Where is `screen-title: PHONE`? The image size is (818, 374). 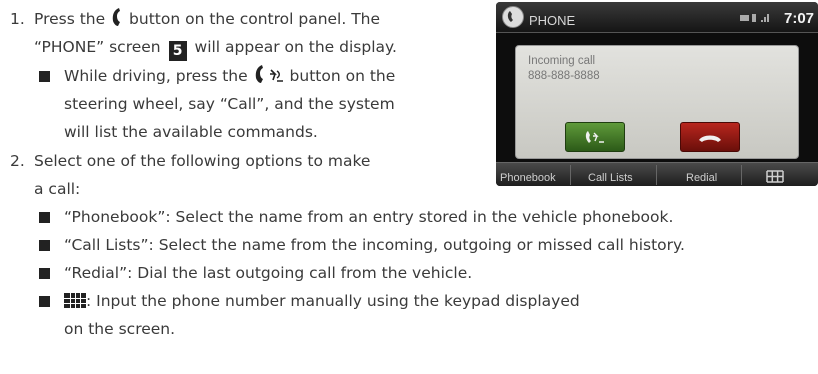
screen-title: PHONE is located at coordinates (552, 20).